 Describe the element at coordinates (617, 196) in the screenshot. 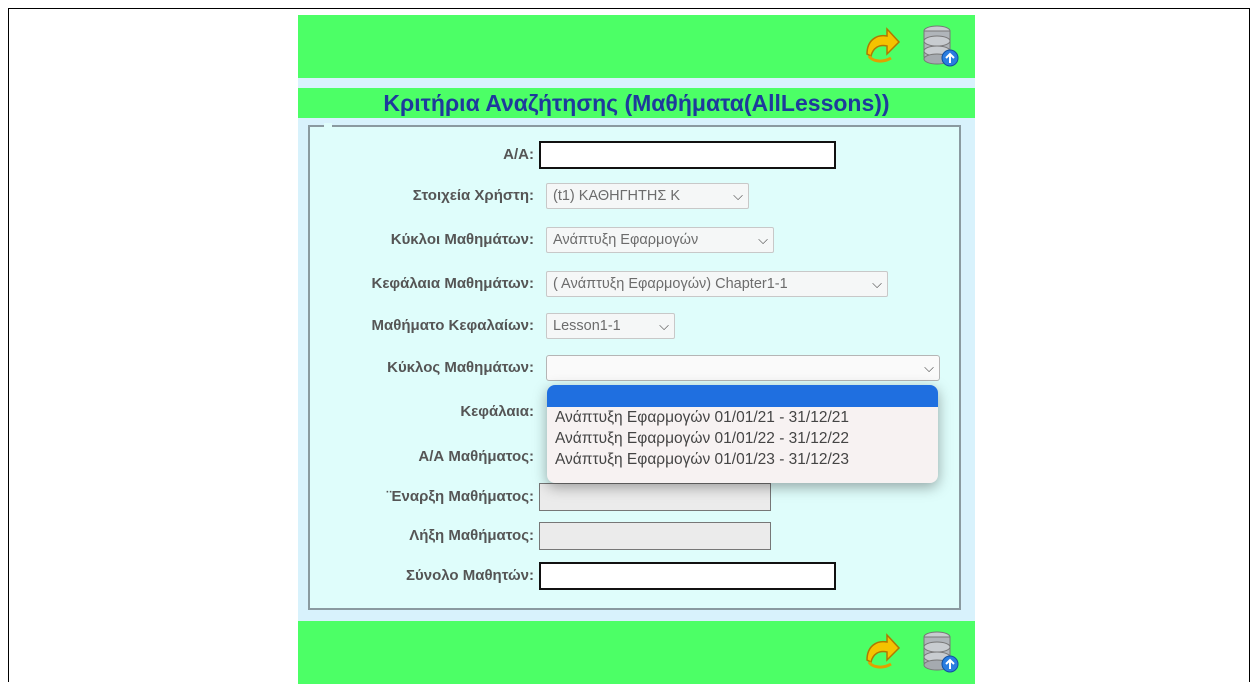

I see `user-select-value: (t1) ΚΑΘΗΓΗΤΗΣ Κ` at that location.